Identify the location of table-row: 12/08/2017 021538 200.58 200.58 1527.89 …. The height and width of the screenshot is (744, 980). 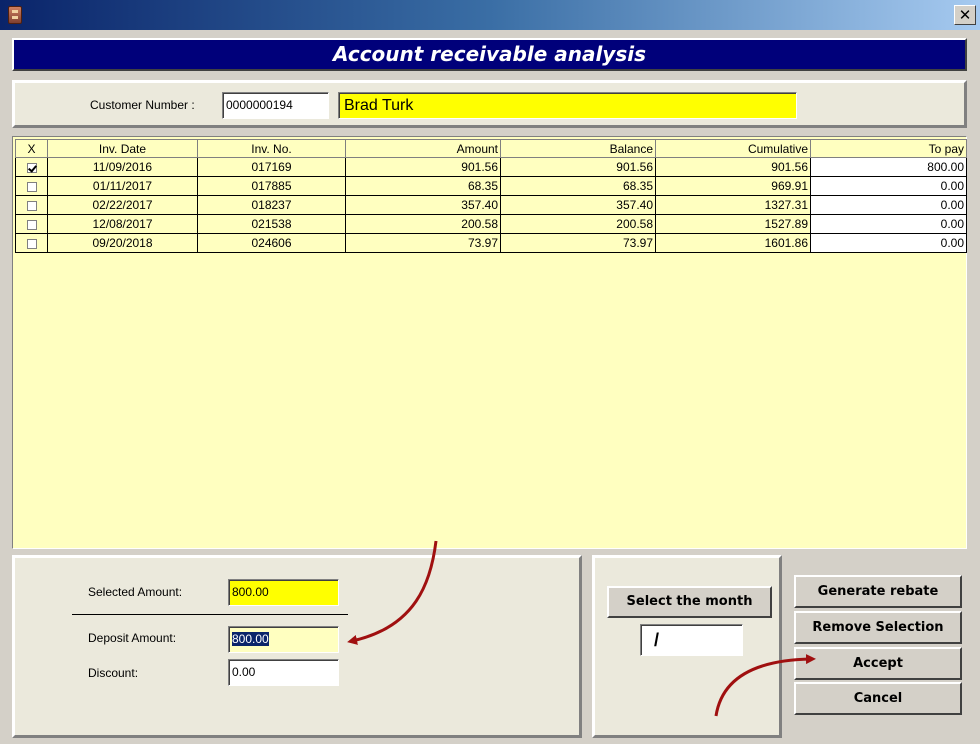
(491, 224).